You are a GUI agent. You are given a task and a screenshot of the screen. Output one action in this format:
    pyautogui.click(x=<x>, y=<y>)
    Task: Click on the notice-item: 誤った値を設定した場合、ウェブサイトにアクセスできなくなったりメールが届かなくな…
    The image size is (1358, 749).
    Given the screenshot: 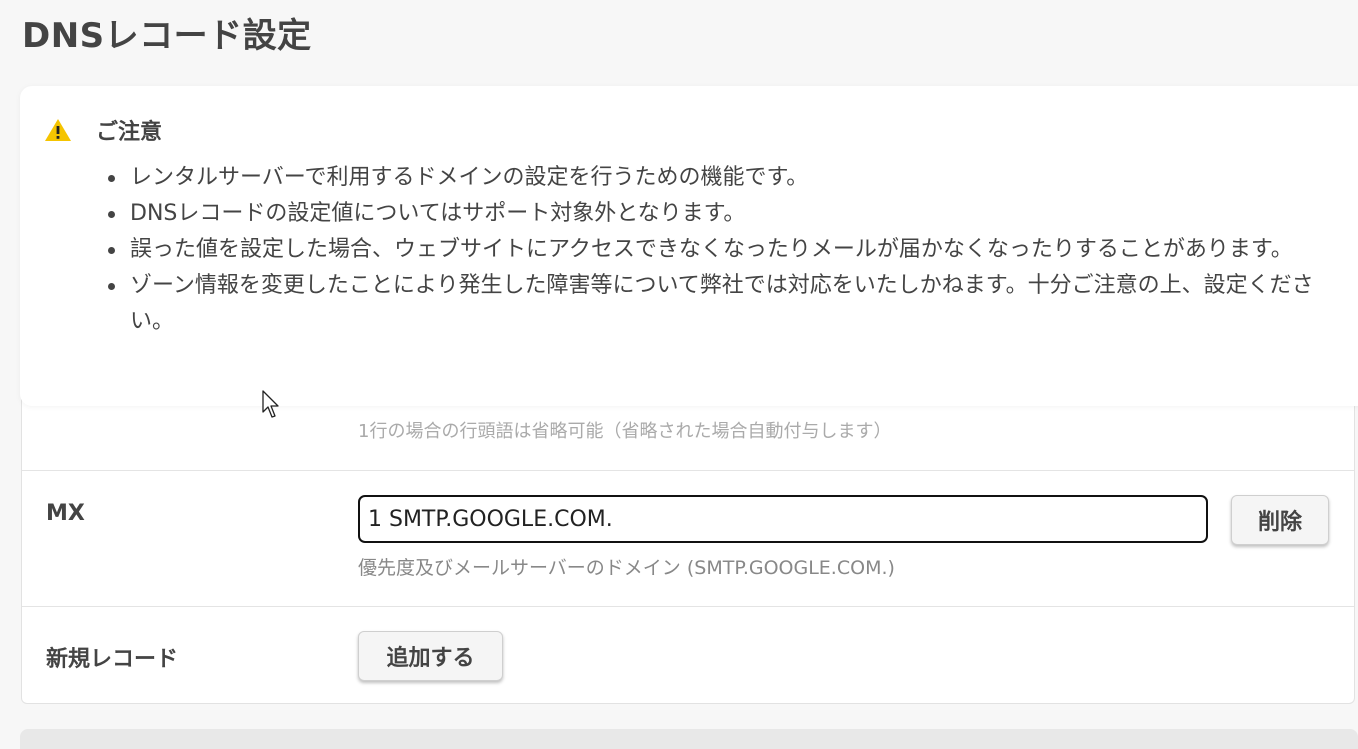 What is the action you would take?
    pyautogui.click(x=731, y=250)
    